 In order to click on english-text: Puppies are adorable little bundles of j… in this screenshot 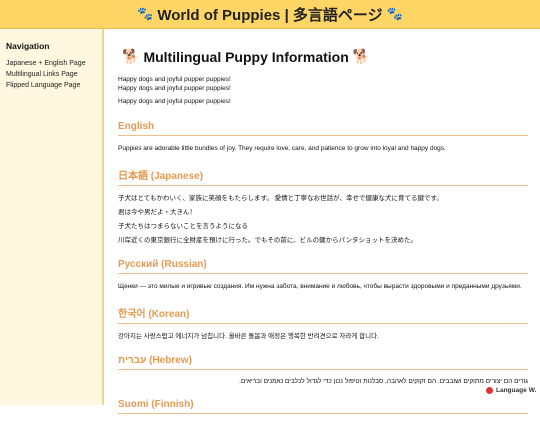, I will do `click(282, 148)`.